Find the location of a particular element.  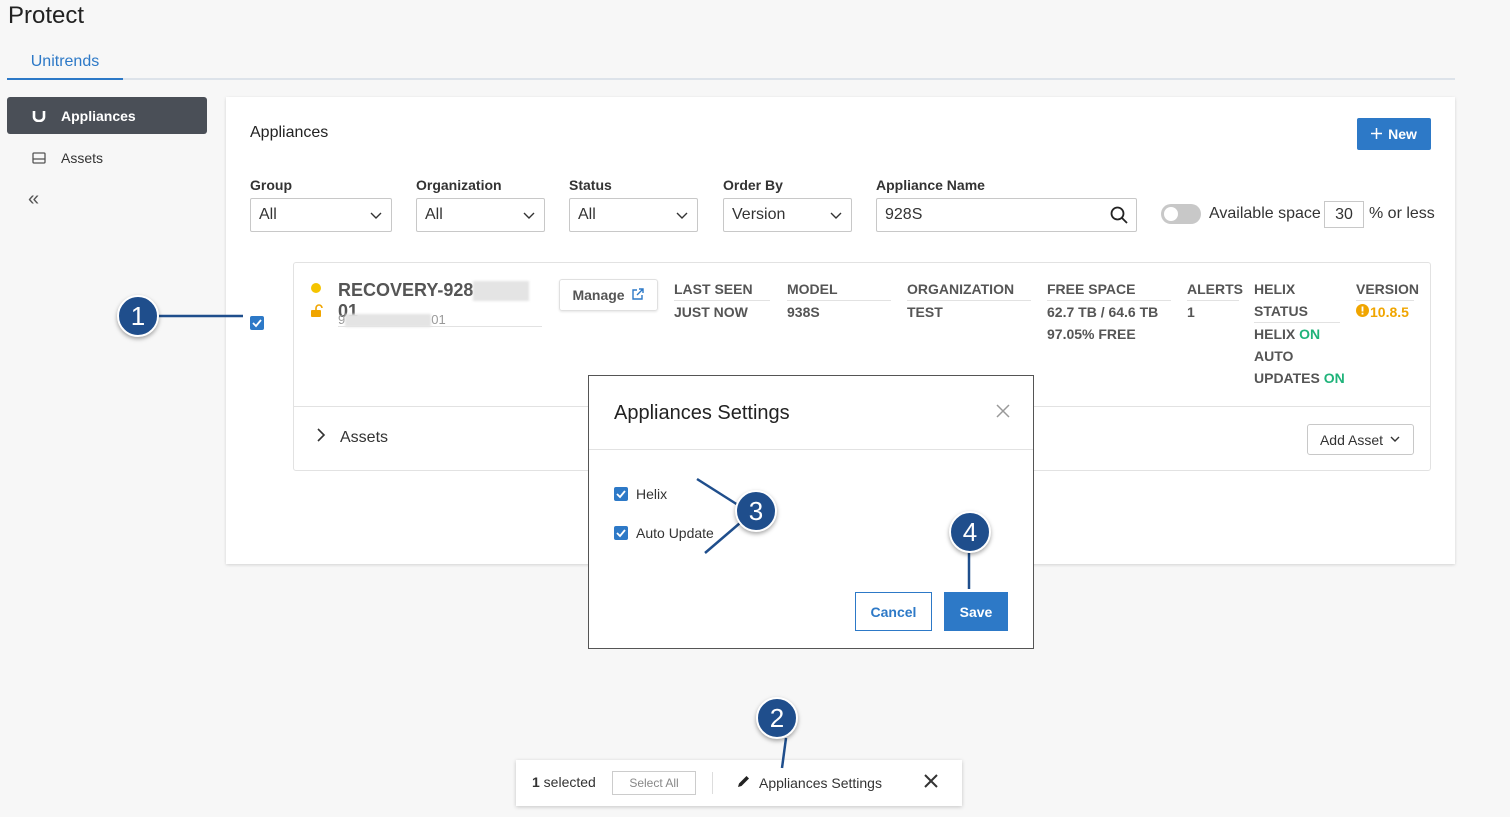

plus-icon is located at coordinates (1377, 134).